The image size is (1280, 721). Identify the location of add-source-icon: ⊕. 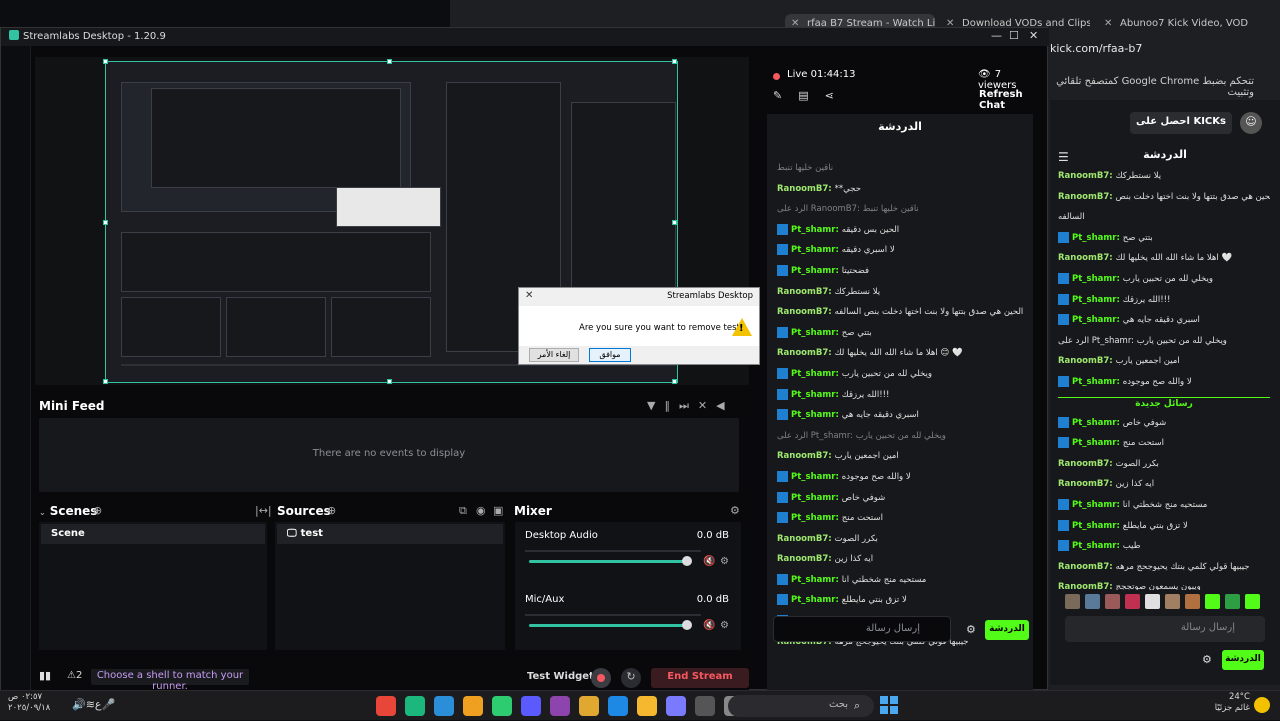
(331, 510).